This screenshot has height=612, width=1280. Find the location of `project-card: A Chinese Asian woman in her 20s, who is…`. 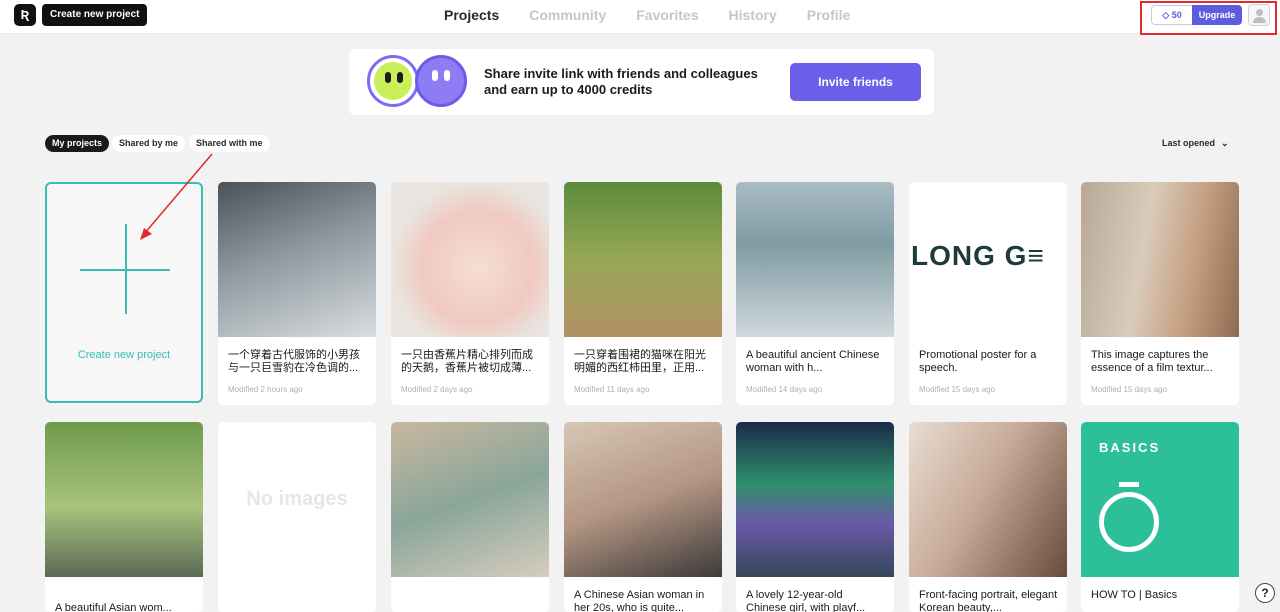

project-card: A Chinese Asian woman in her 20s, who is… is located at coordinates (643, 517).